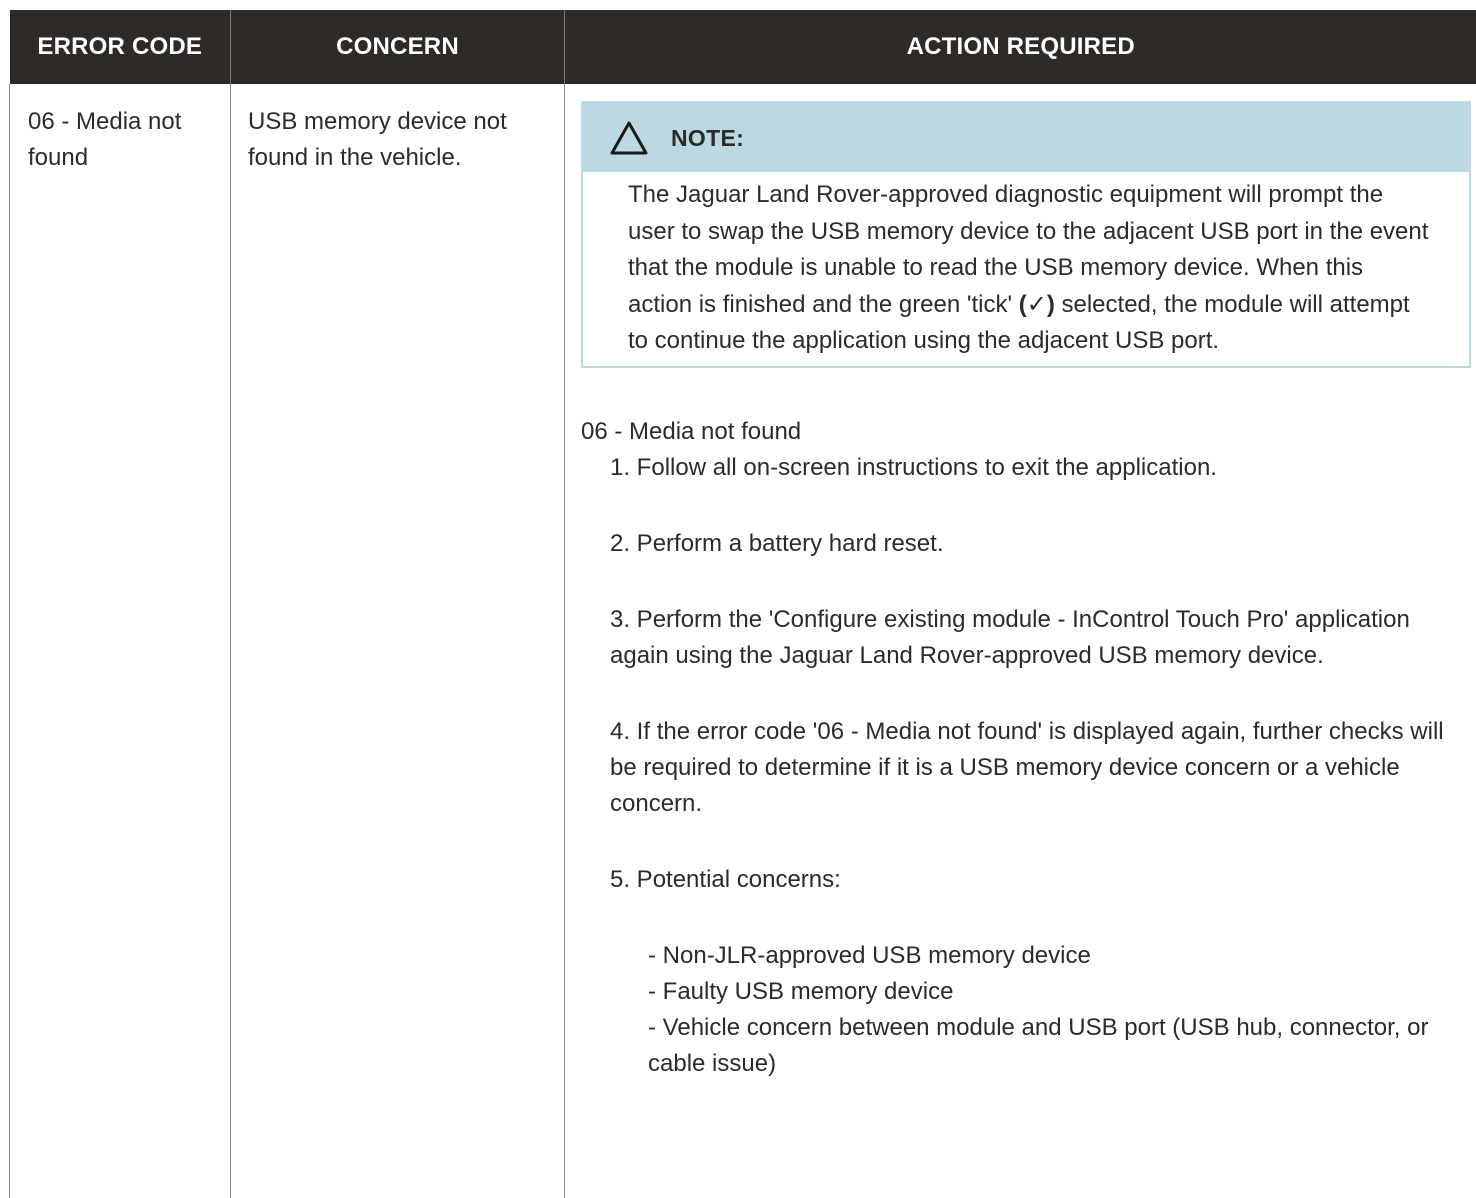 This screenshot has width=1476, height=1198. I want to click on error-code-text: 06 - Media not found, so click(105, 139).